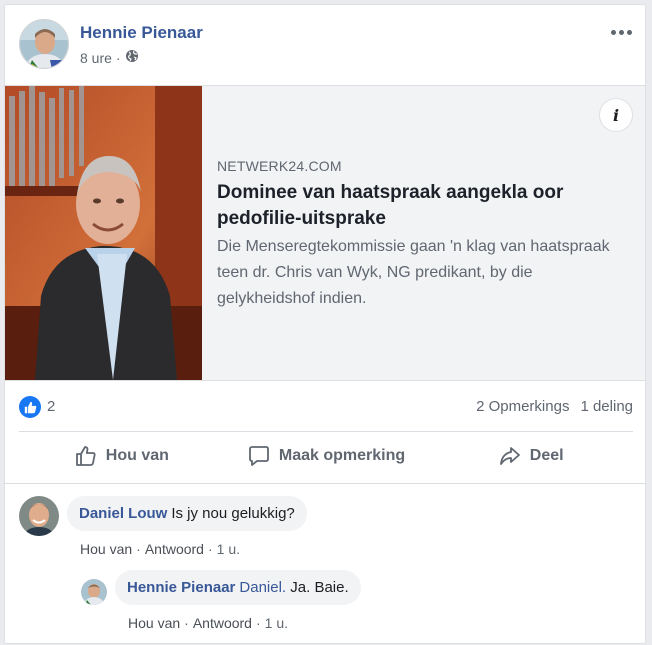 The image size is (652, 645). I want to click on share-label: Deel, so click(546, 455).